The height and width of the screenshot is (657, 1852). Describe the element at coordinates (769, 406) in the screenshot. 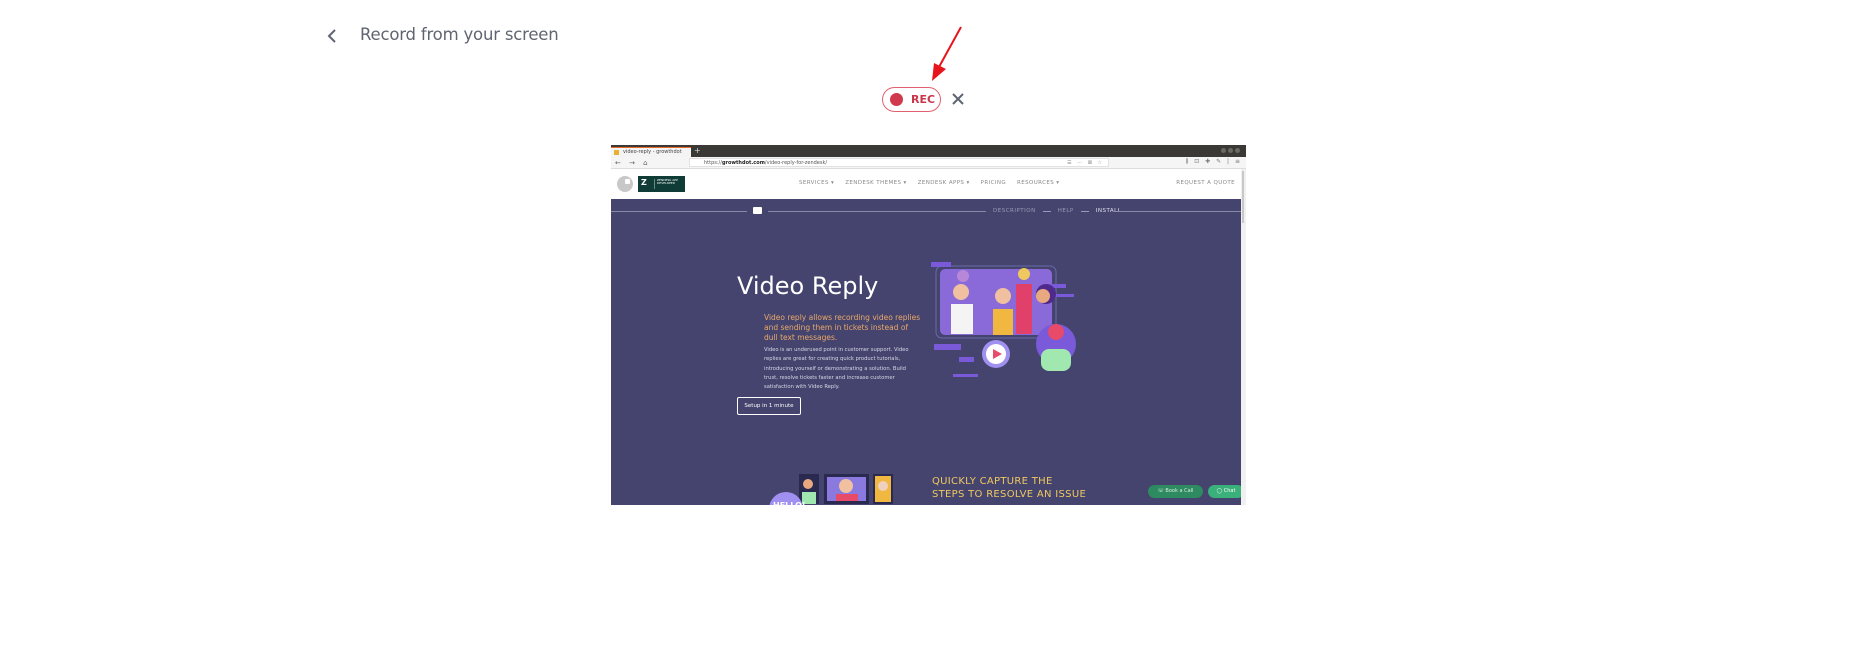

I see `setup-button: Setup in 1 minute` at that location.